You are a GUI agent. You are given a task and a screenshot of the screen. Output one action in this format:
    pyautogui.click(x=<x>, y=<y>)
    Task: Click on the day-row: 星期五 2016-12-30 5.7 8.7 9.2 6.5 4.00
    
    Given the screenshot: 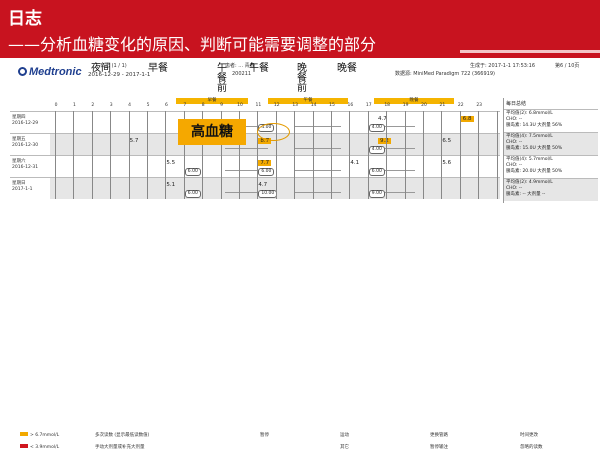 What is the action you would take?
    pyautogui.click(x=255, y=144)
    